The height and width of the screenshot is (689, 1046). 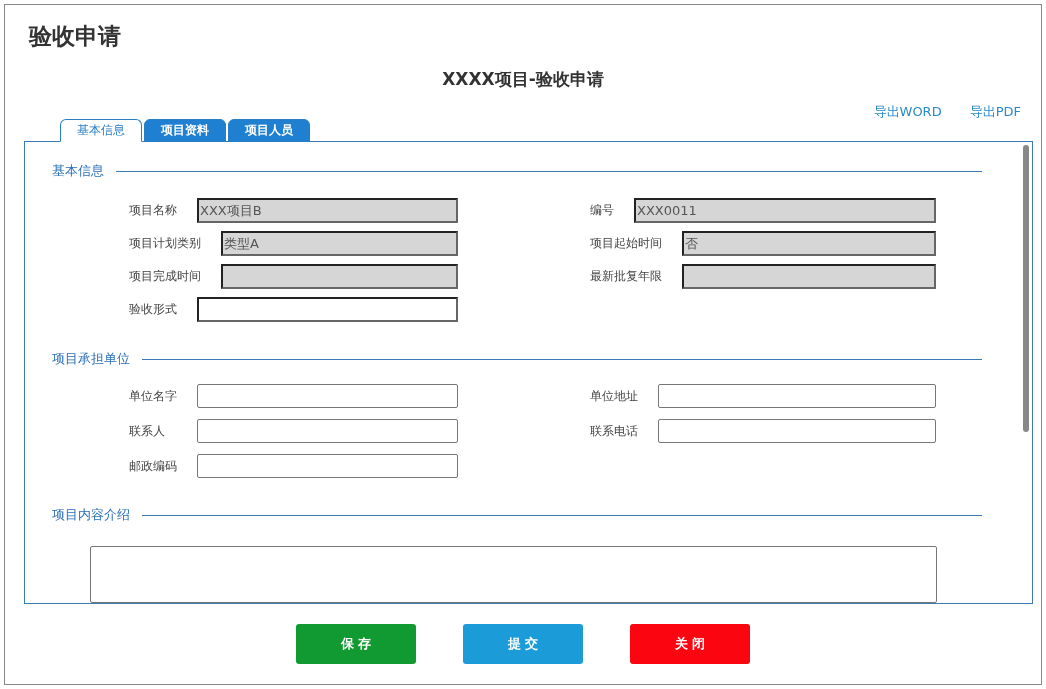 What do you see at coordinates (185, 130) in the screenshot?
I see `tab: 项目资料` at bounding box center [185, 130].